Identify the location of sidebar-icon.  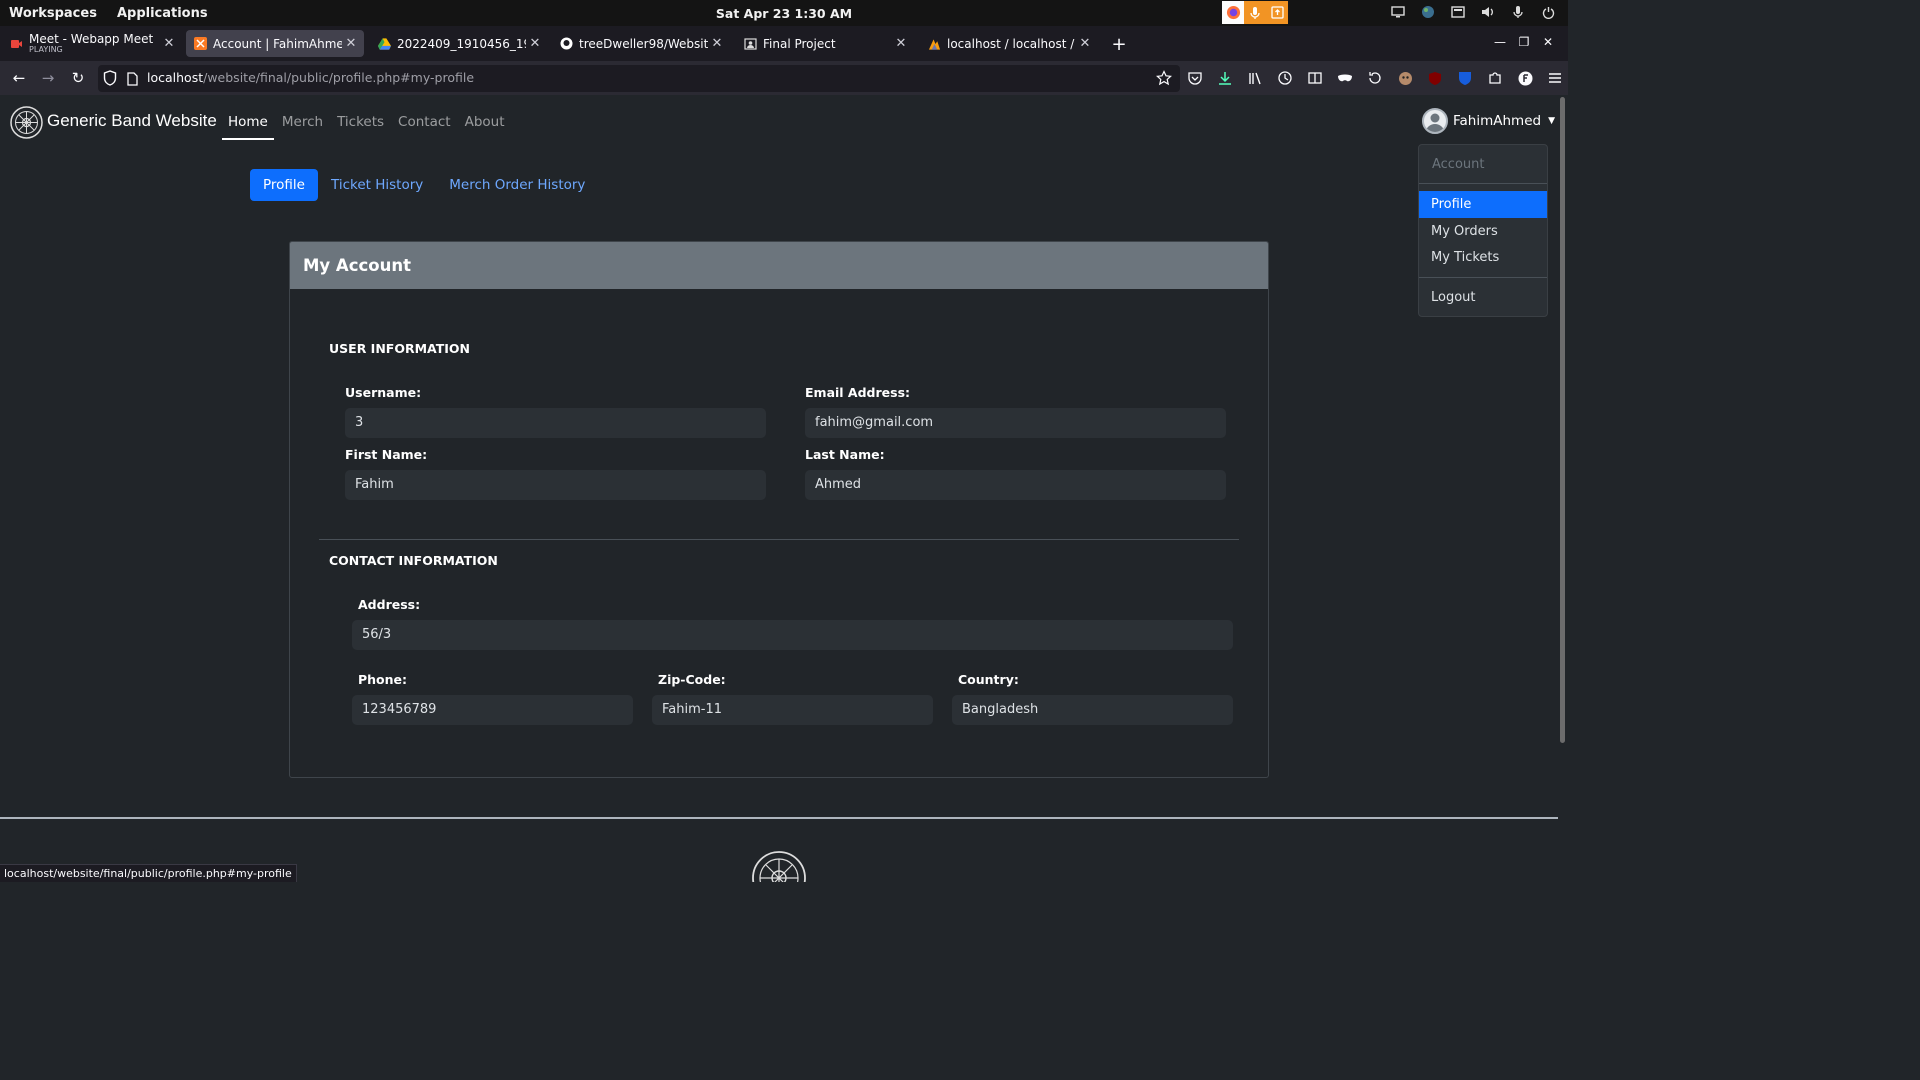
(1315, 78).